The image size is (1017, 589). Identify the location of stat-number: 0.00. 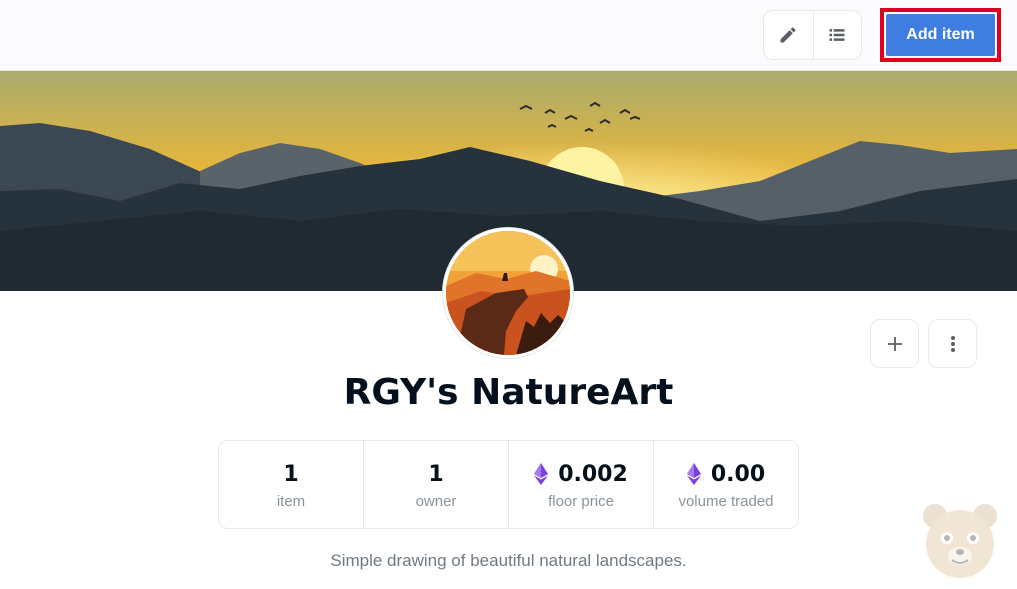
(738, 474).